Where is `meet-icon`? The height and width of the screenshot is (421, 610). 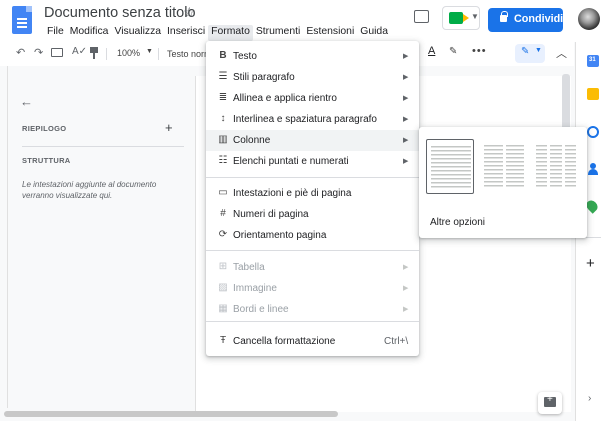 meet-icon is located at coordinates (459, 18).